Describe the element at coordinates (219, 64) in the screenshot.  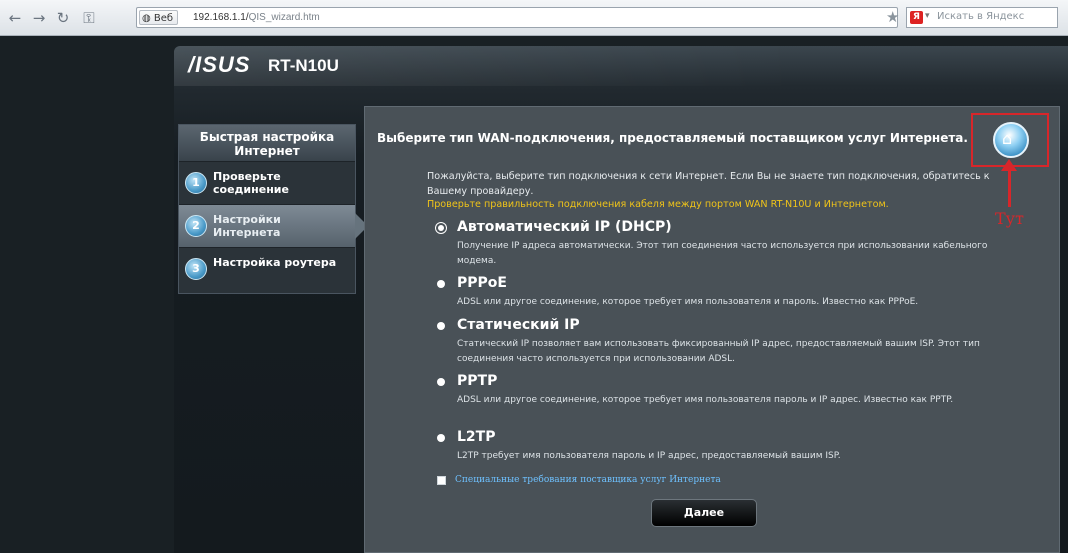
I see `asus-logo: /ISUS` at that location.